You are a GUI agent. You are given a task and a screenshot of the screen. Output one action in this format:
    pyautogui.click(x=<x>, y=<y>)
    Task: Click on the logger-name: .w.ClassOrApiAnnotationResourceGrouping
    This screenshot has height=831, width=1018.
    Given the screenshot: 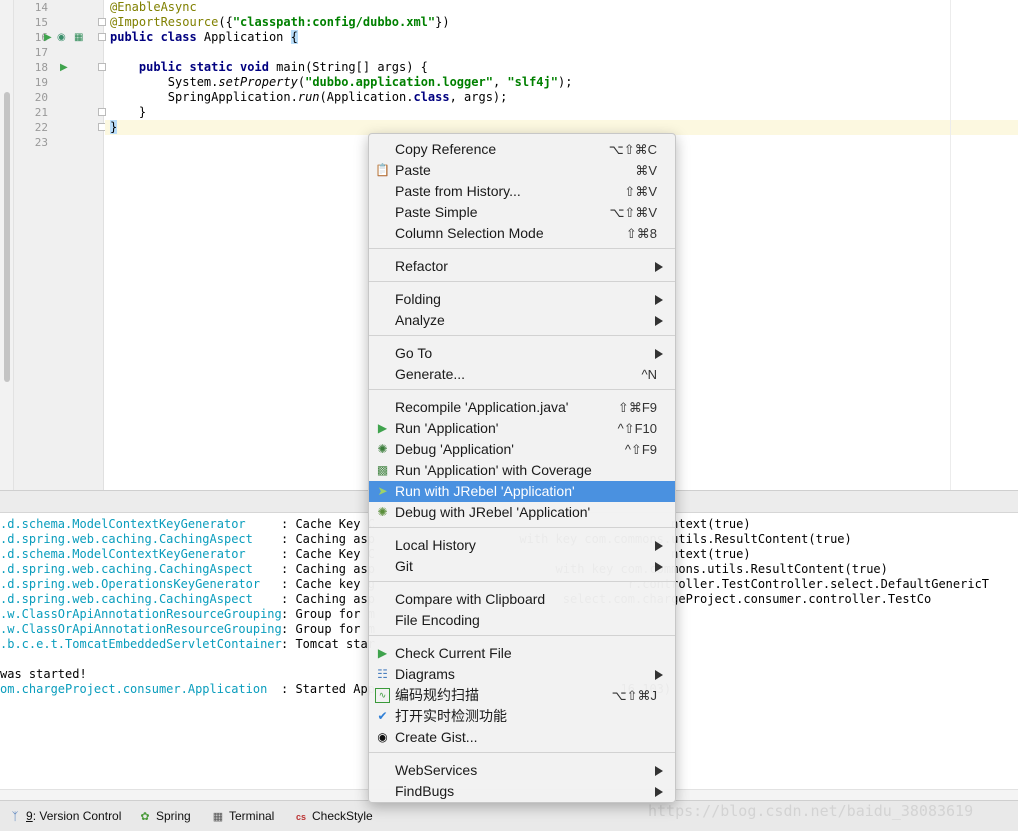 What is the action you would take?
    pyautogui.click(x=141, y=629)
    